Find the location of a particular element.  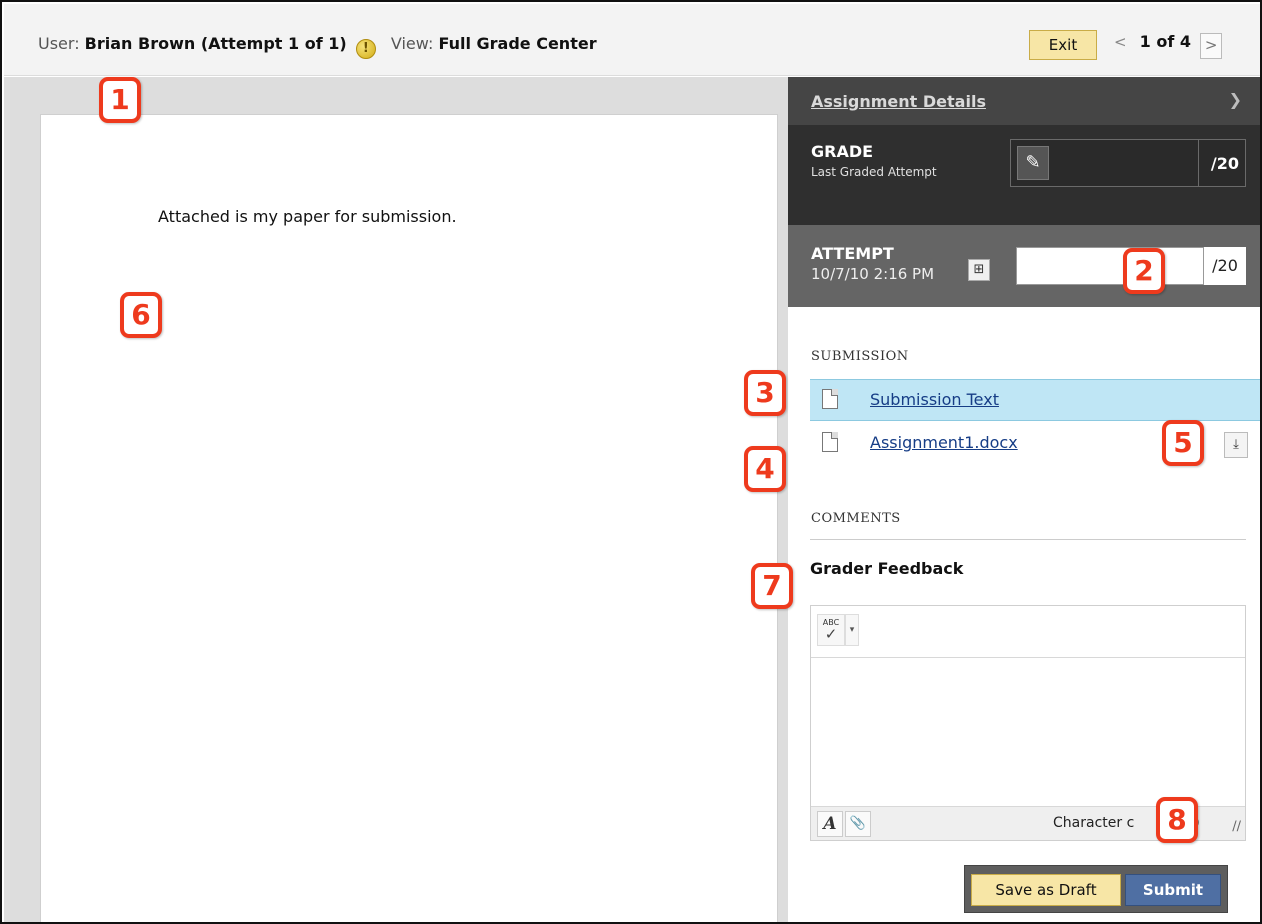

pager-position: 1 of 4 is located at coordinates (1165, 41).